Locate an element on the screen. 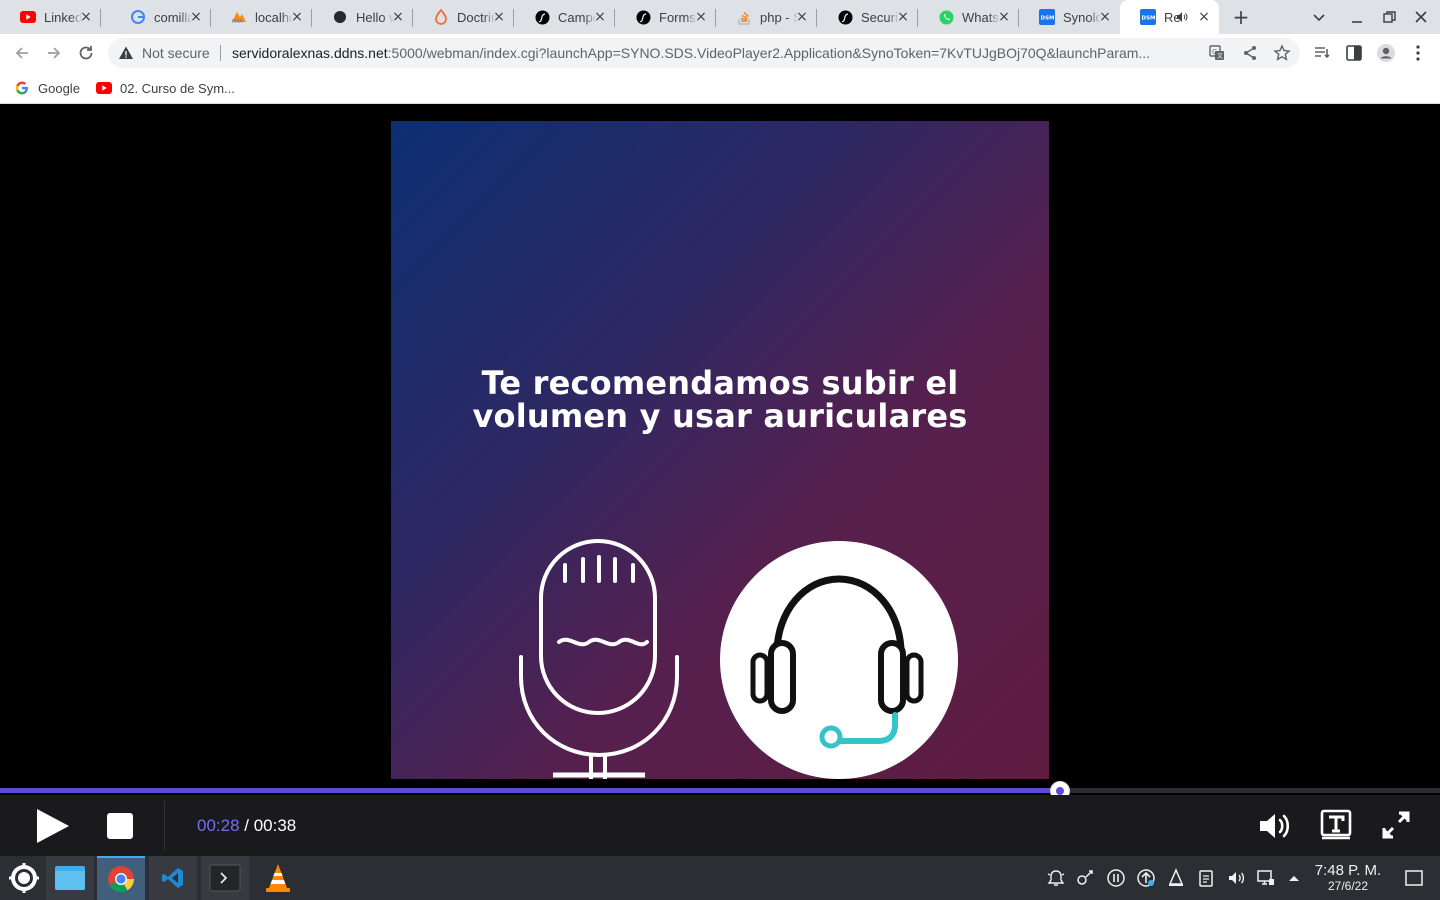 This screenshot has height=900, width=1440. vlc-tray-icon is located at coordinates (1176, 878).